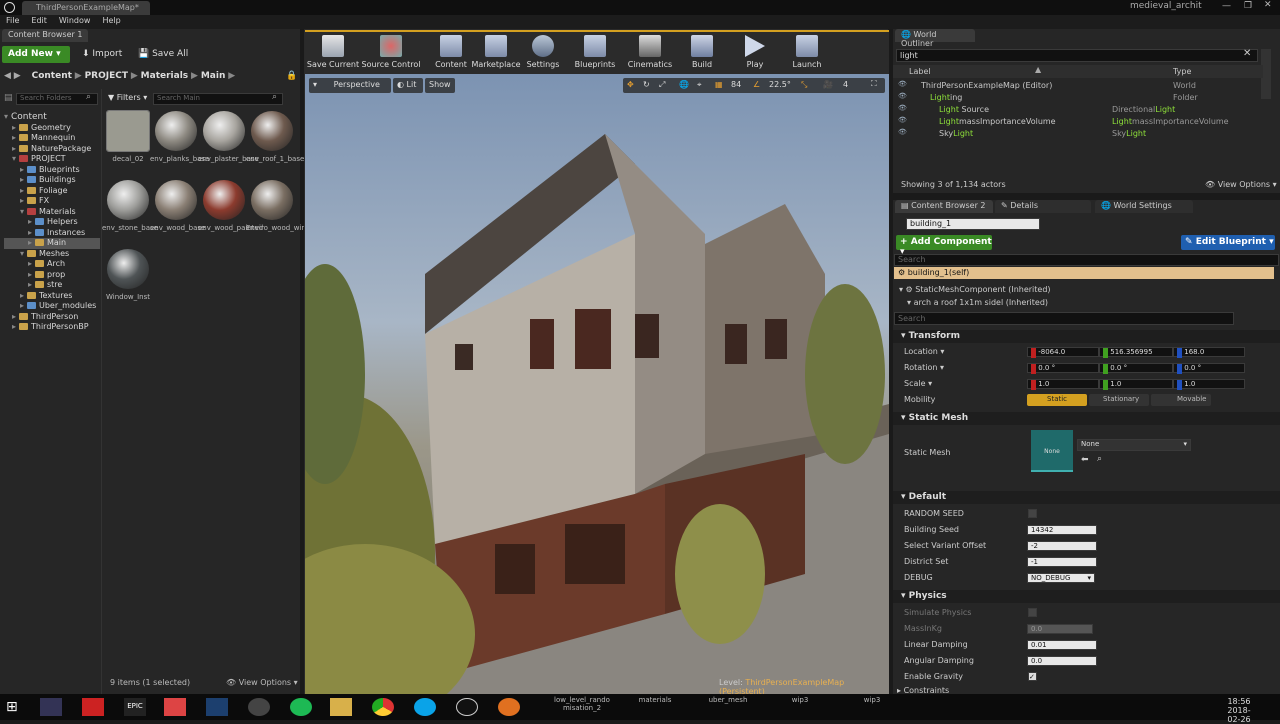 This screenshot has width=1280, height=724. Describe the element at coordinates (828, 84) in the screenshot. I see `cam-speed-icon: 🎥` at that location.